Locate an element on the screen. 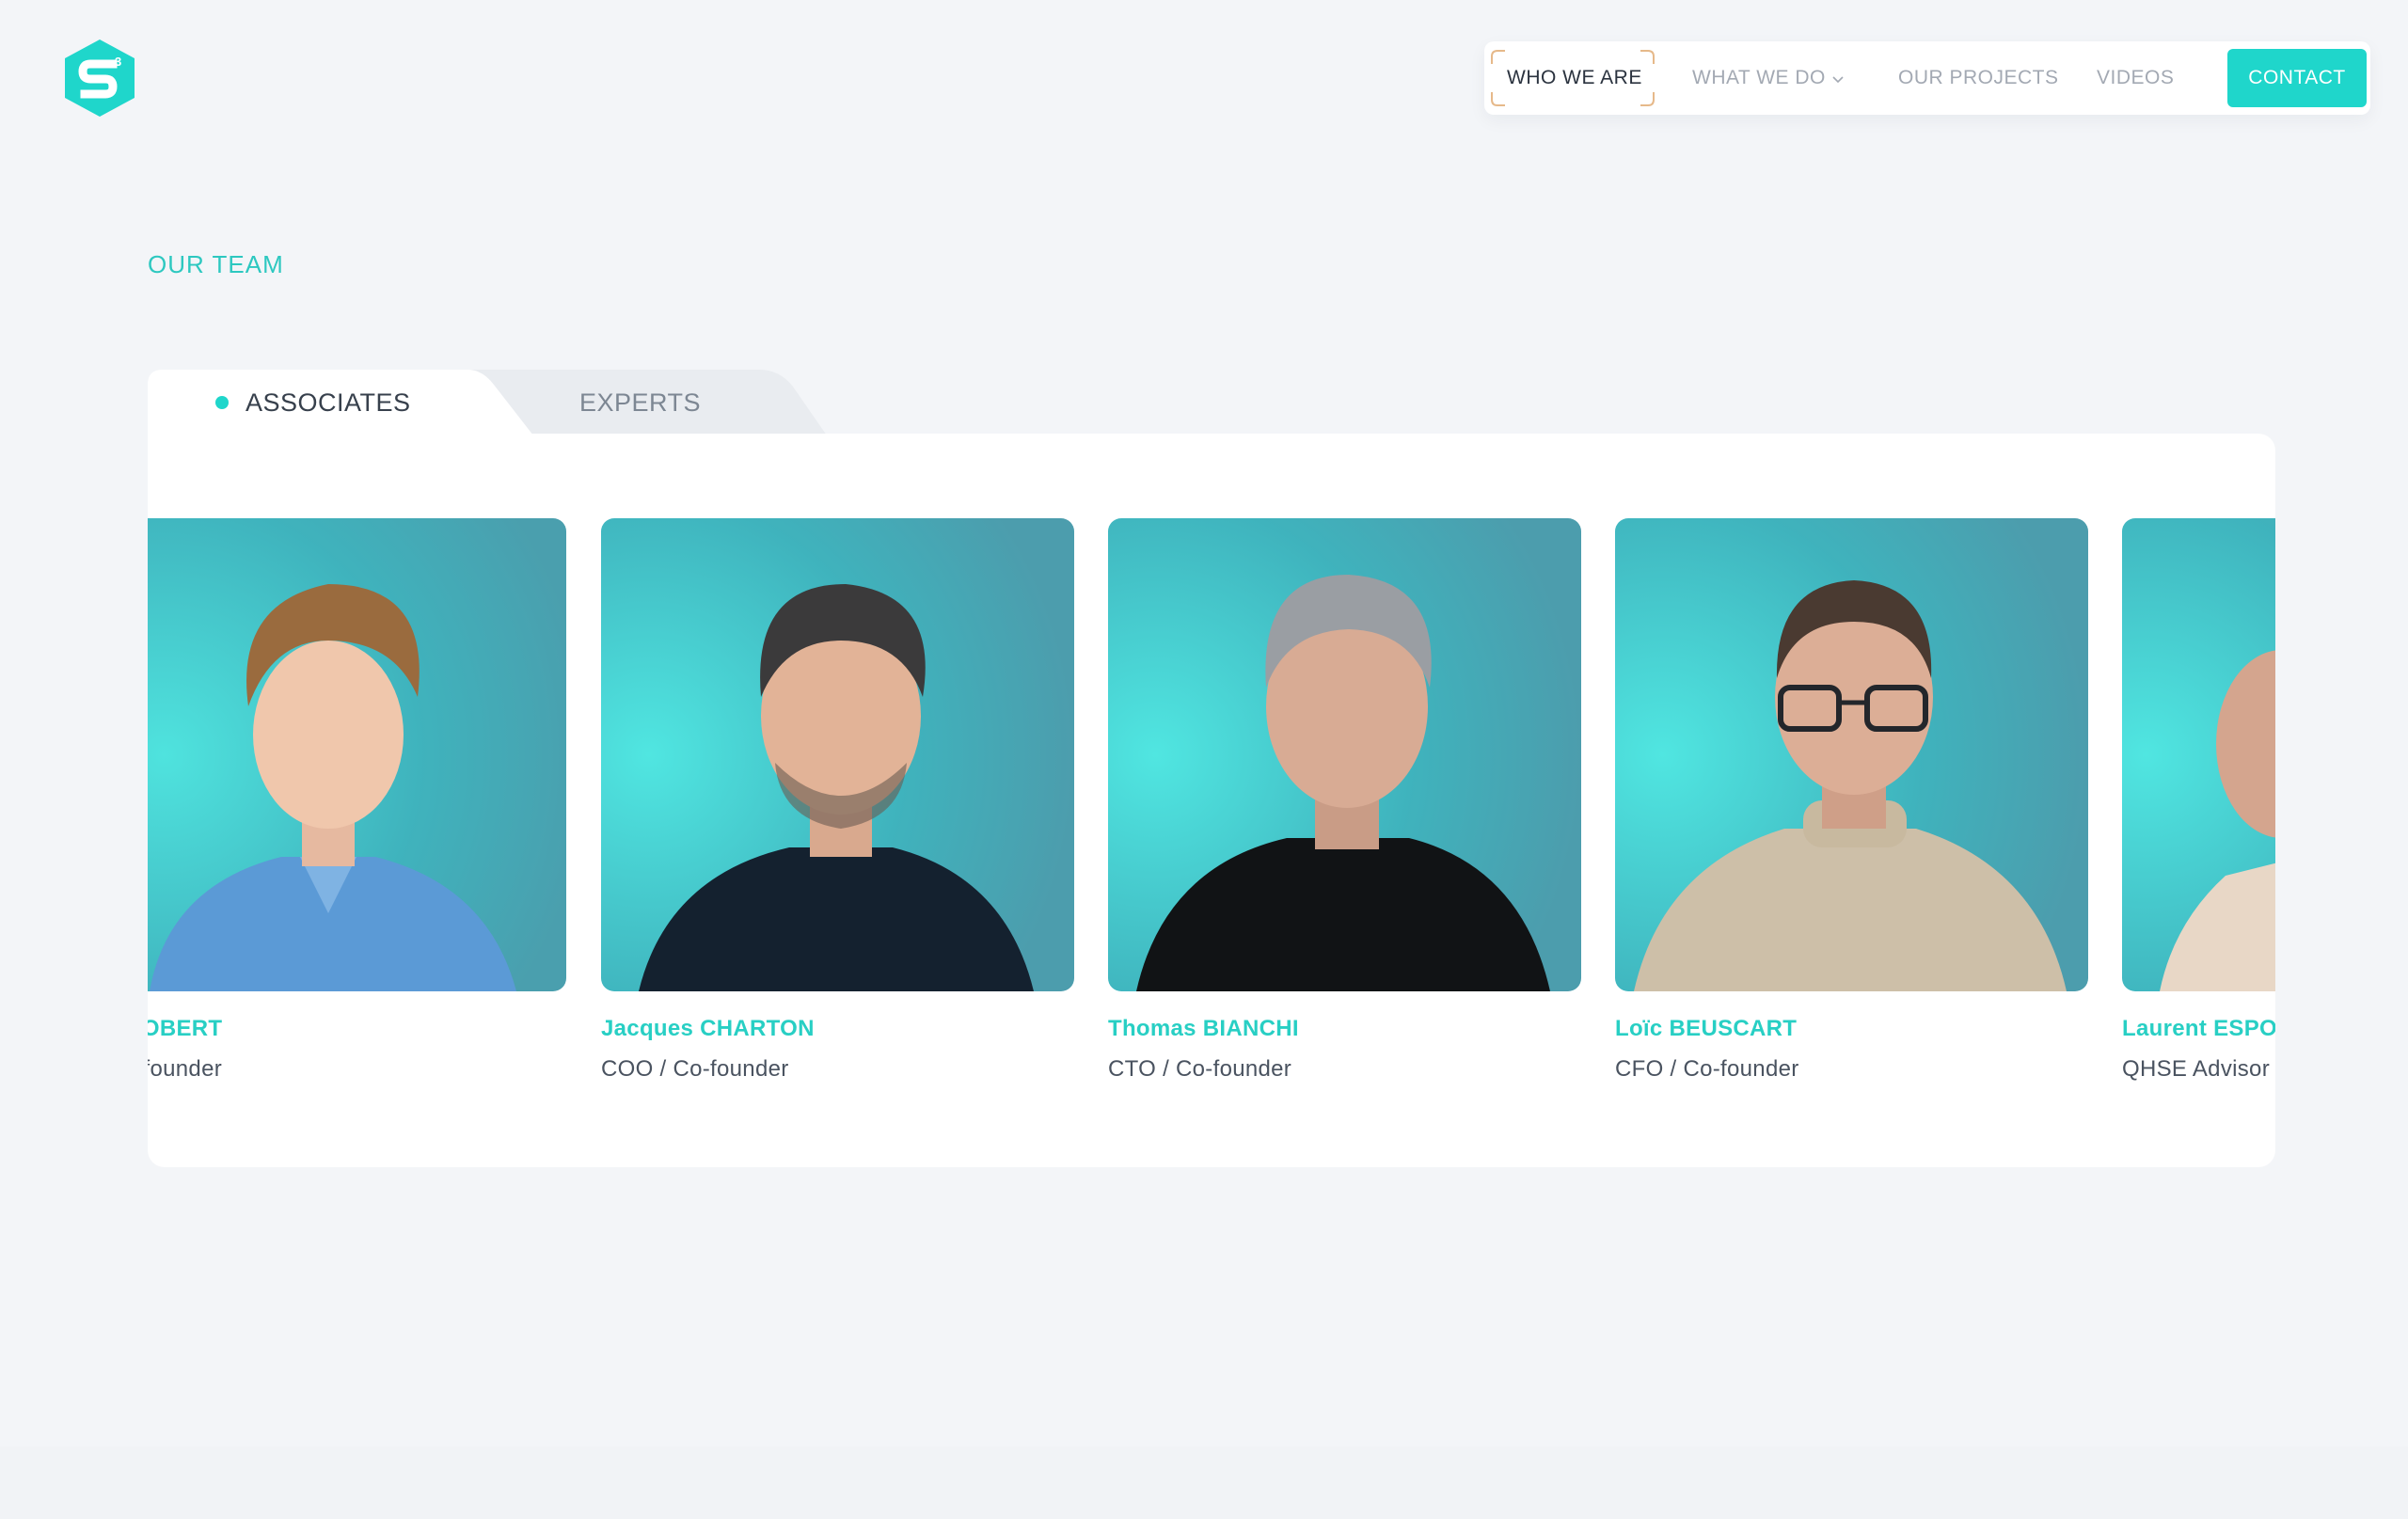  team-member-role: CTO / Co-founder is located at coordinates (1200, 1069).